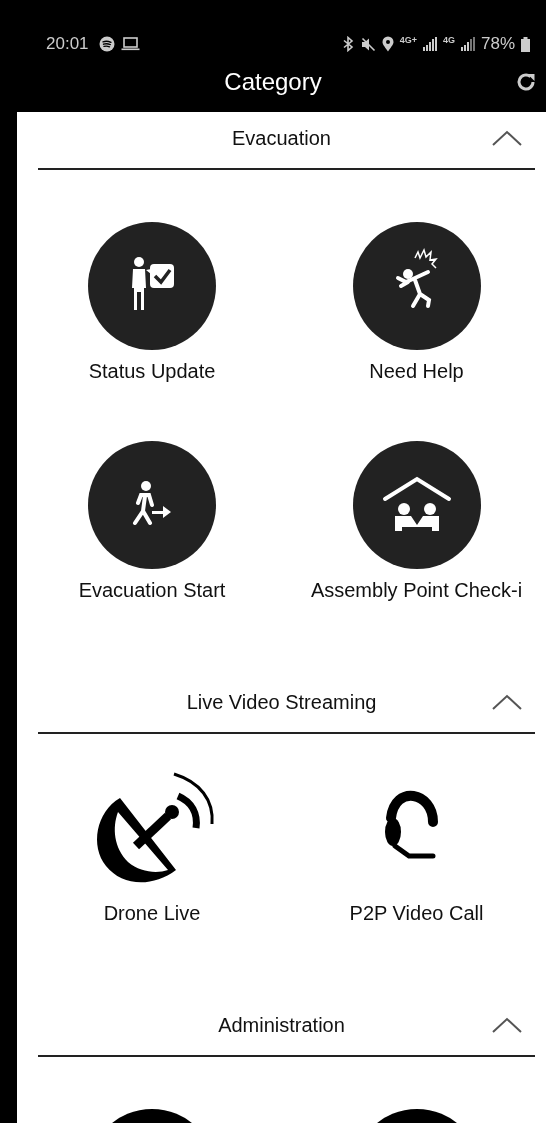 The image size is (546, 1123). What do you see at coordinates (387, 44) in the screenshot?
I see `location-icon` at bounding box center [387, 44].